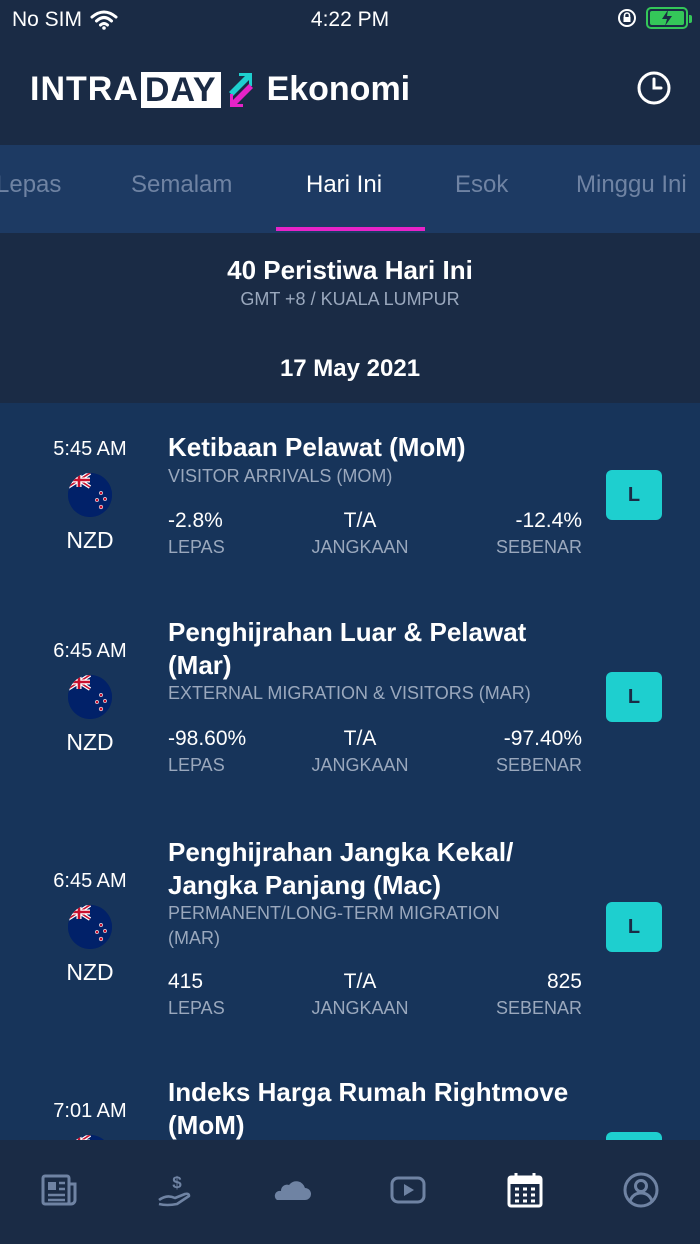  I want to click on tab-minggu-ini: Minggu Ini, so click(631, 185).